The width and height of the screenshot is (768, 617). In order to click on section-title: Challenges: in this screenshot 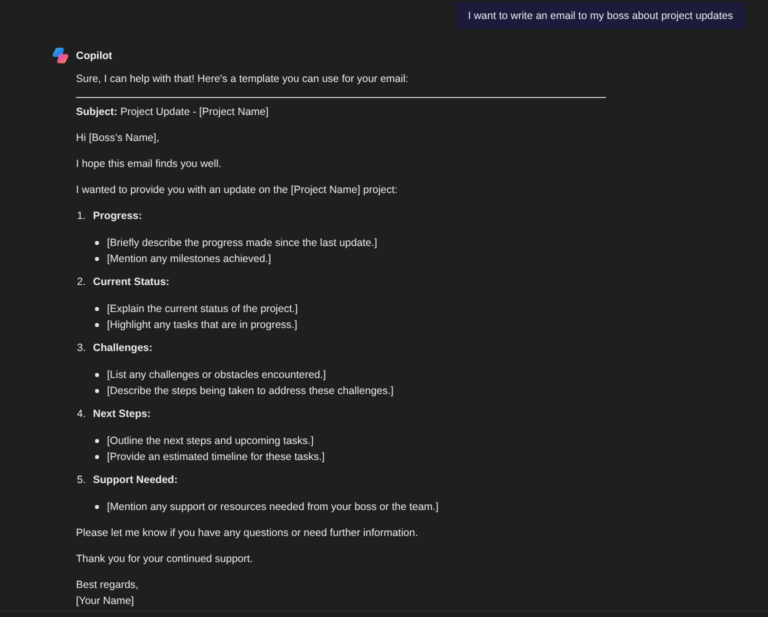, I will do `click(123, 348)`.